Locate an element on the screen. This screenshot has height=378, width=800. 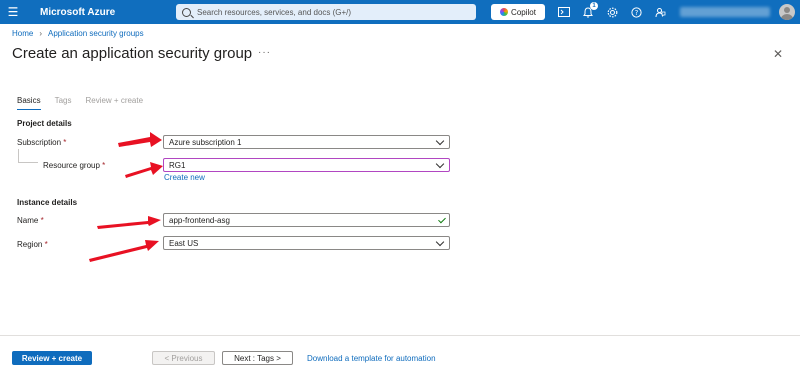
subscription-select: Azure subscription 1 is located at coordinates (306, 142).